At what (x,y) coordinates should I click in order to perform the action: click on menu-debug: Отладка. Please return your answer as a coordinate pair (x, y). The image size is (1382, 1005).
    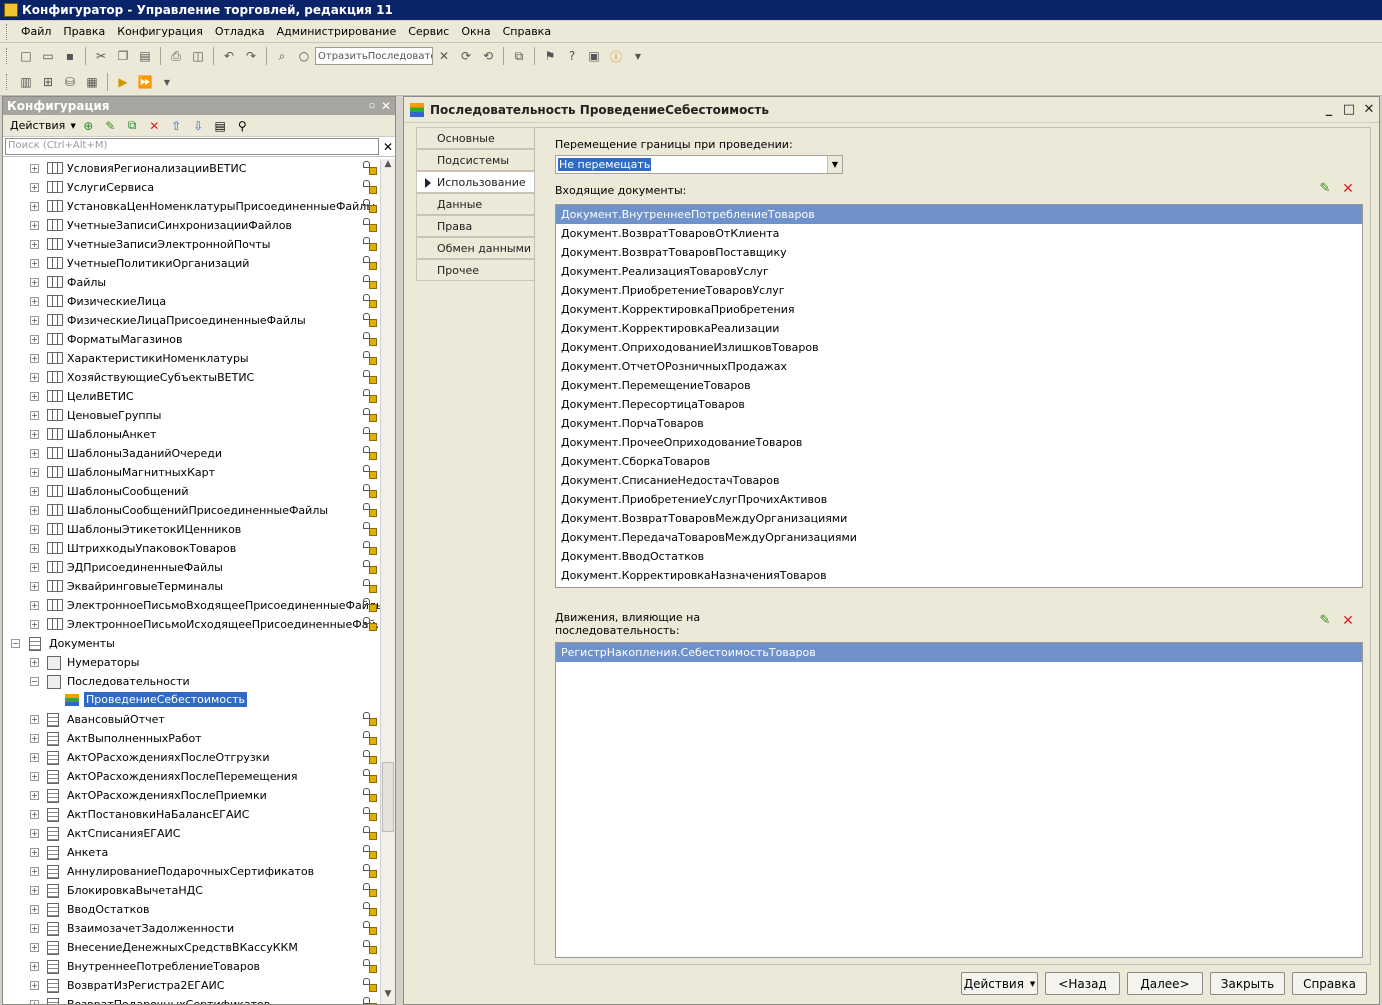
    Looking at the image, I should click on (240, 31).